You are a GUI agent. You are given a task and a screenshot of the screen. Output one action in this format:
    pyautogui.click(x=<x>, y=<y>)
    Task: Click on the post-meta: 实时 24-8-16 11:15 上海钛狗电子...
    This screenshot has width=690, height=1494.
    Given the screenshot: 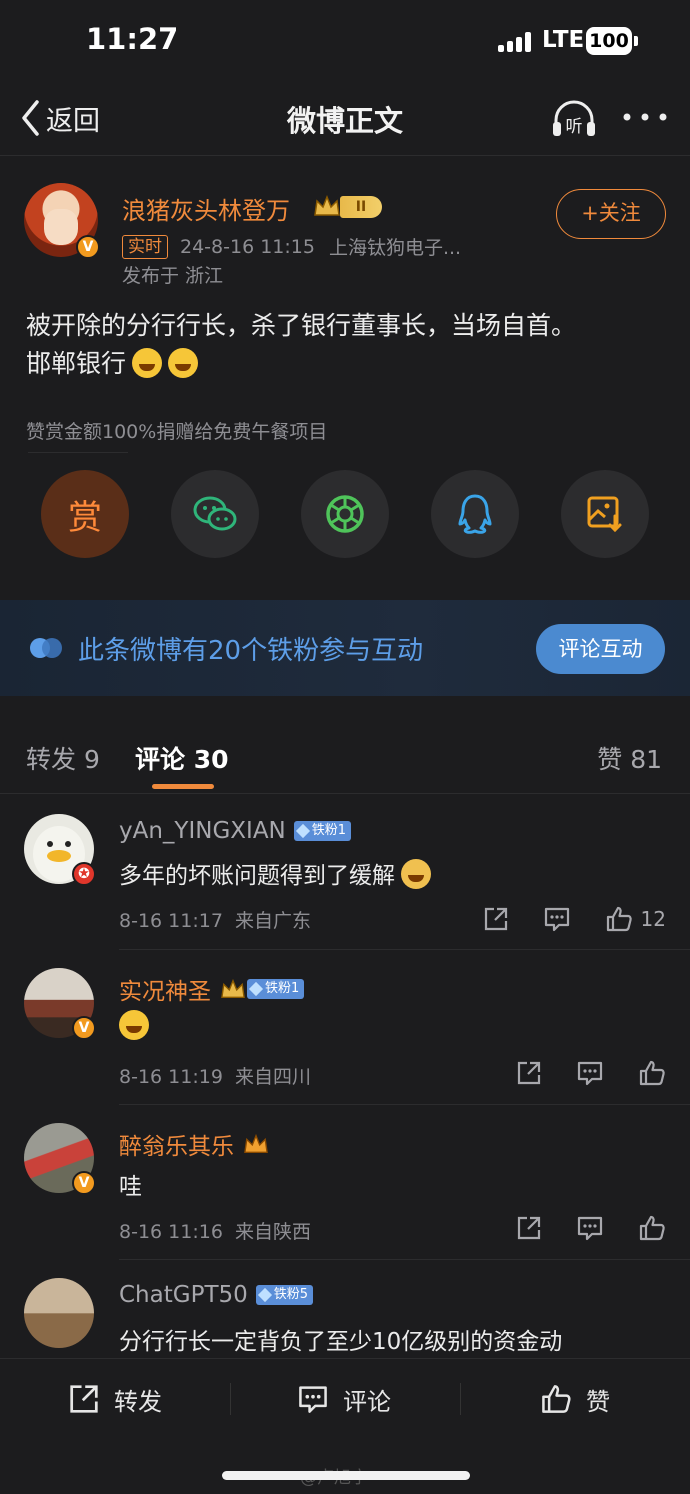 What is the action you would take?
    pyautogui.click(x=291, y=246)
    